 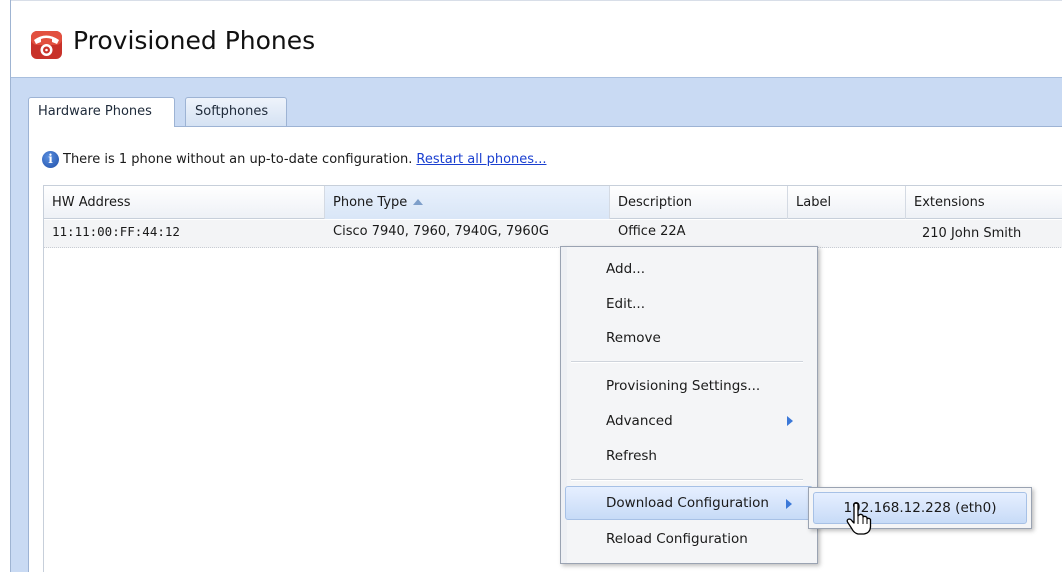 What do you see at coordinates (920, 508) in the screenshot?
I see `download-config-submenu: 192.168.12.228 (eth0)` at bounding box center [920, 508].